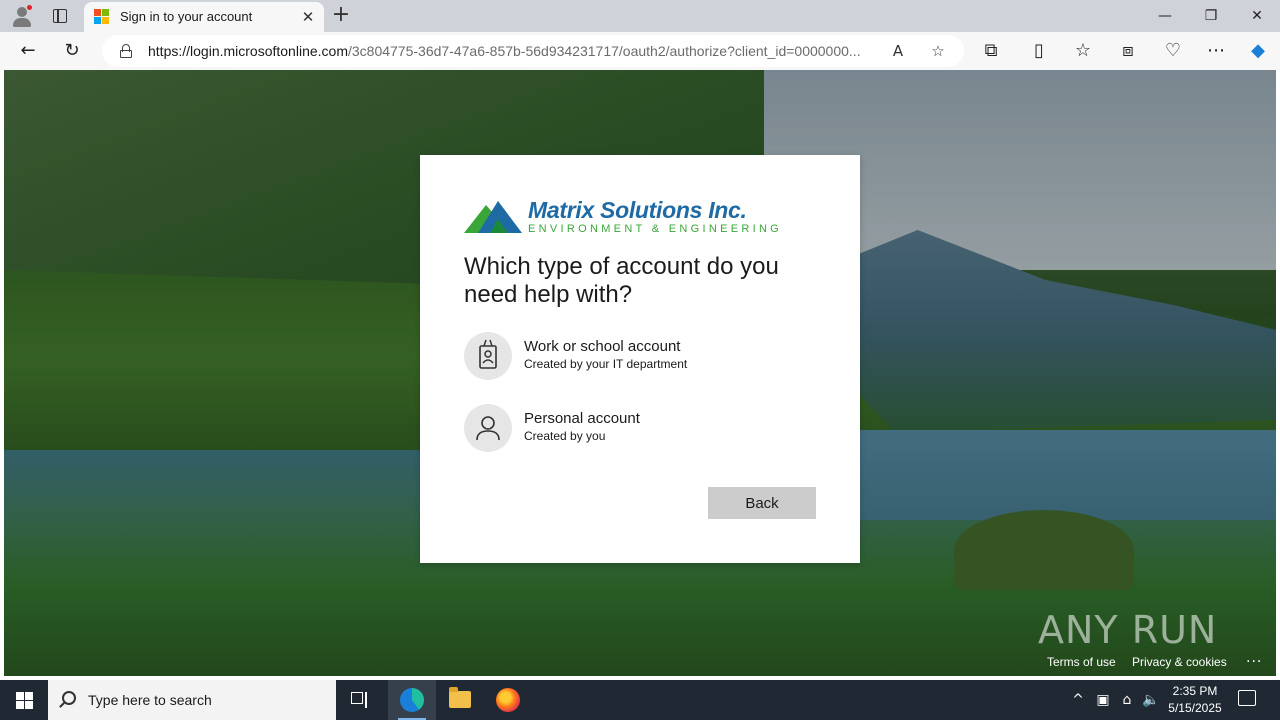 This screenshot has width=1280, height=720. I want to click on browser-essentials-icon: ♡, so click(1173, 51).